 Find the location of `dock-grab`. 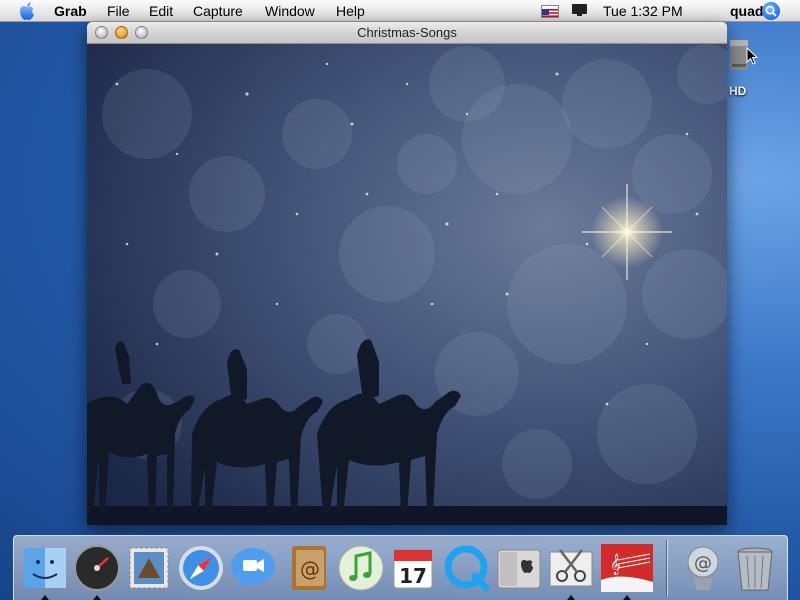

dock-grab is located at coordinates (571, 571).